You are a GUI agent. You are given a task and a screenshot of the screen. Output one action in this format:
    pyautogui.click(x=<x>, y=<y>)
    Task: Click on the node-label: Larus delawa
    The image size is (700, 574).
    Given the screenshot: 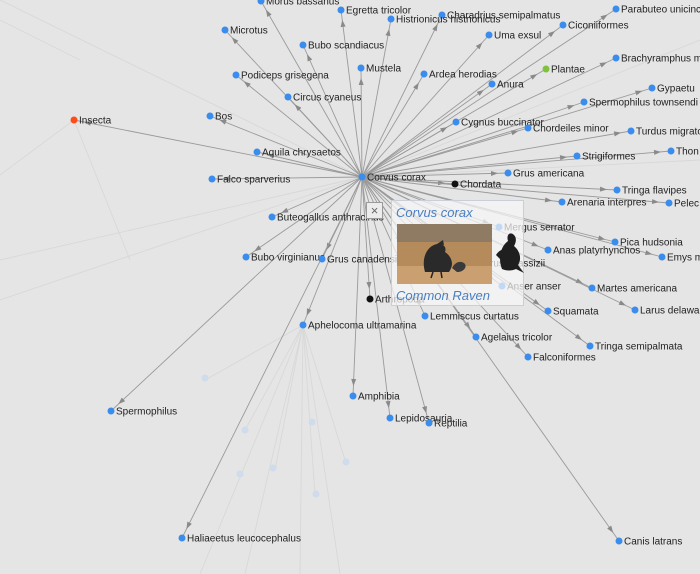 What is the action you would take?
    pyautogui.click(x=670, y=311)
    